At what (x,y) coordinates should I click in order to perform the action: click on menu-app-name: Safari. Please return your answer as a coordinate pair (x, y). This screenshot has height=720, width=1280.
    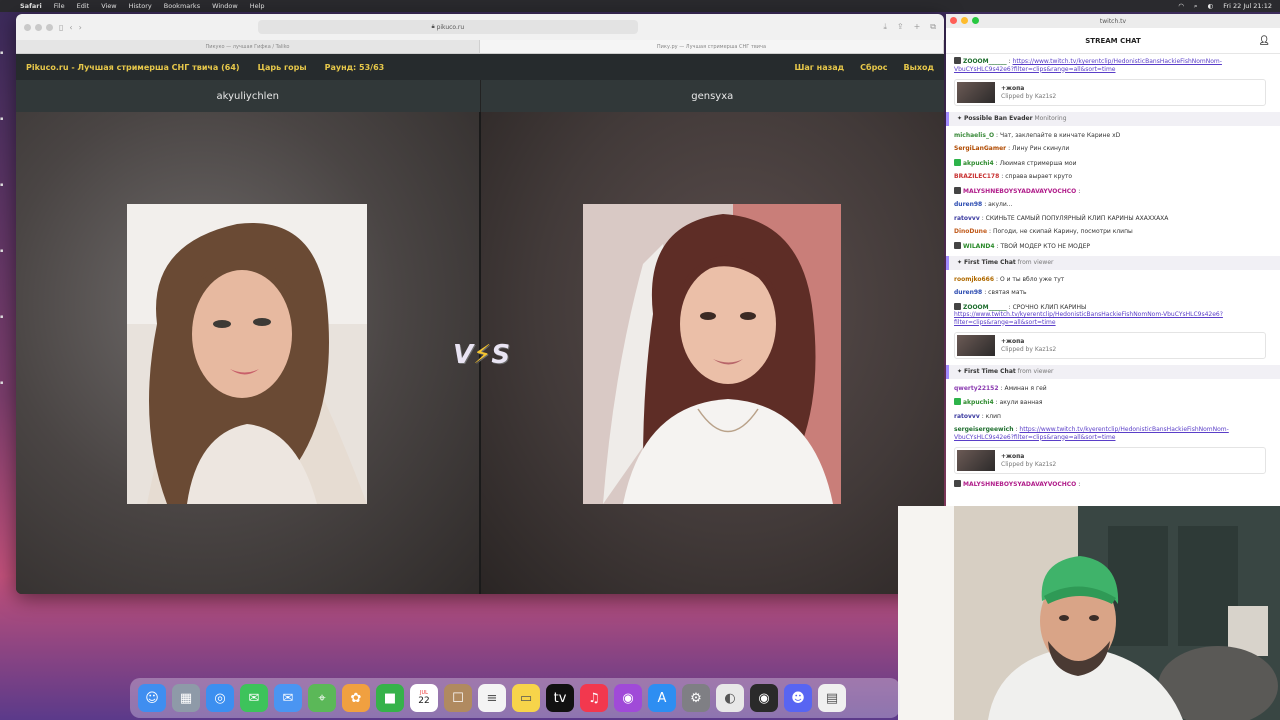
    Looking at the image, I should click on (31, 6).